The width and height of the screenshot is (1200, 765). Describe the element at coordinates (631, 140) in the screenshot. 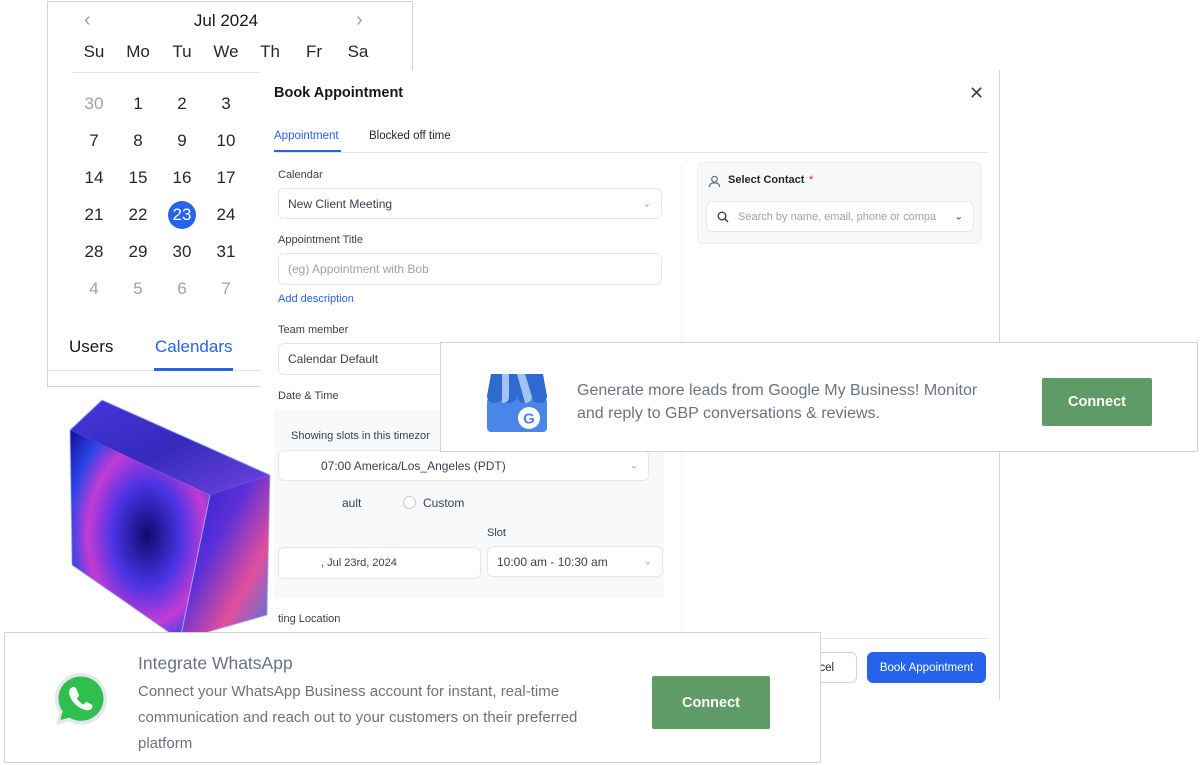

I see `modal-tabs: Appointment Blocked off time` at that location.